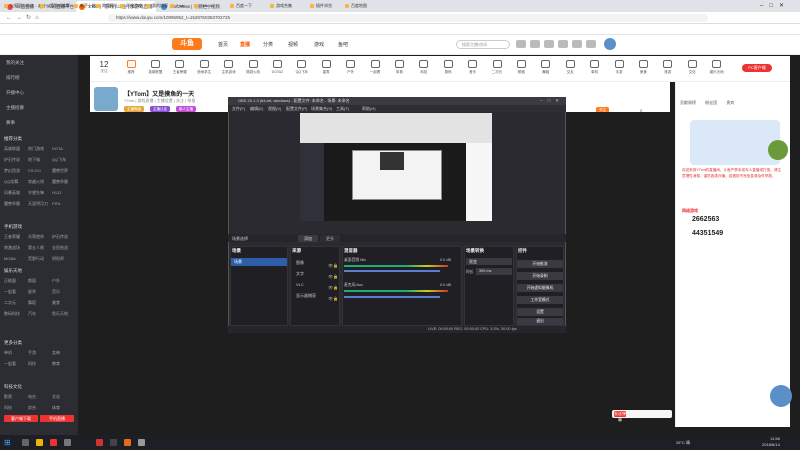 The width and height of the screenshot is (800, 450). What do you see at coordinates (692, 67) in the screenshot?
I see `category-item: 文化` at bounding box center [692, 67].